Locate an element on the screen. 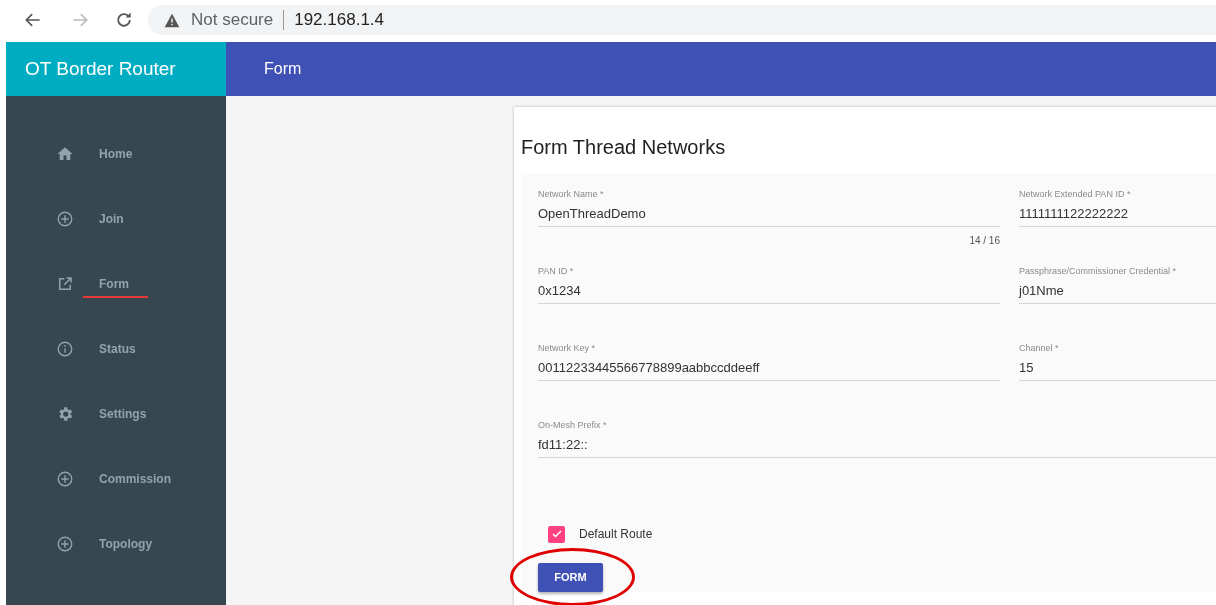  field-label: Passphrase/Commissioner Credential * is located at coordinates (1098, 271).